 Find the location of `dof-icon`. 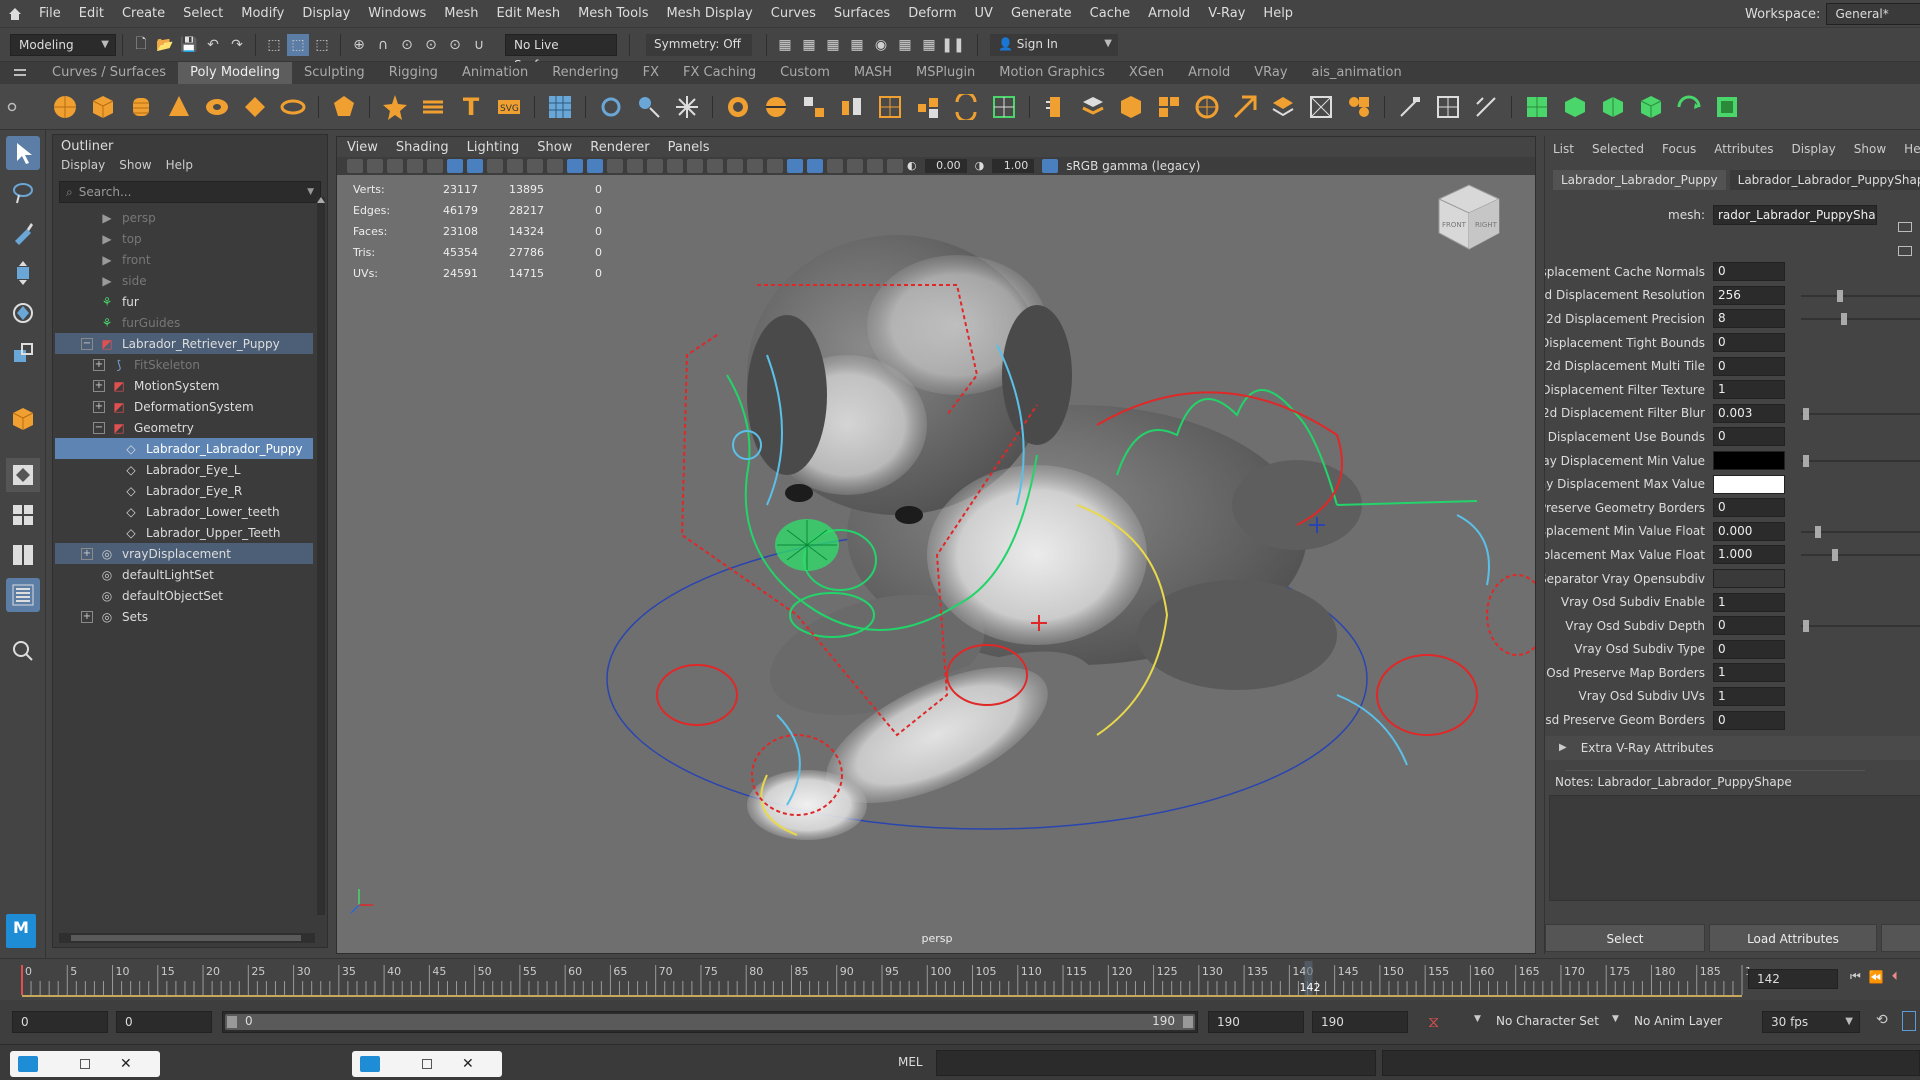

dof-icon is located at coordinates (735, 166).